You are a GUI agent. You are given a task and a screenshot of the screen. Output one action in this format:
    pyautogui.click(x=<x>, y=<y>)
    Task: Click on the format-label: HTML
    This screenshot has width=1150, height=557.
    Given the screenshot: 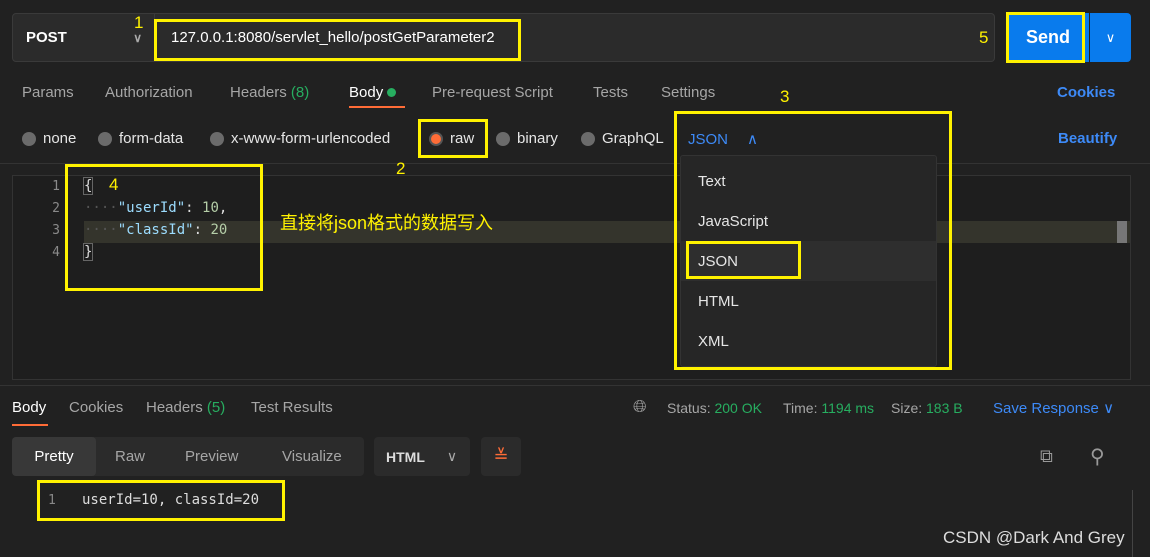 What is the action you would take?
    pyautogui.click(x=405, y=456)
    